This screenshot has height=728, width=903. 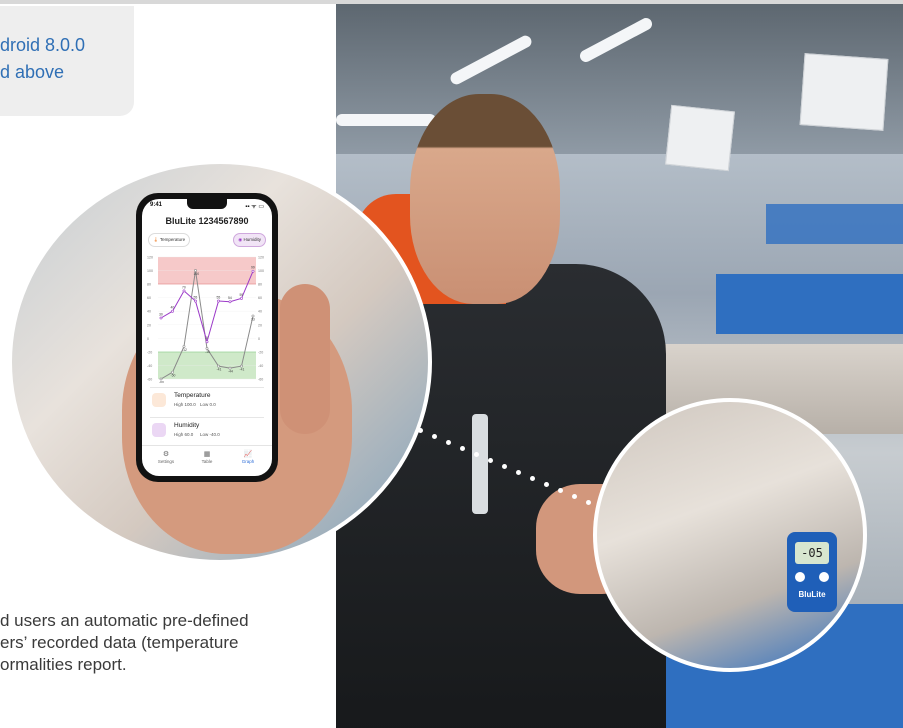 What do you see at coordinates (149, 380) in the screenshot?
I see `y-tick-label-left: -60` at bounding box center [149, 380].